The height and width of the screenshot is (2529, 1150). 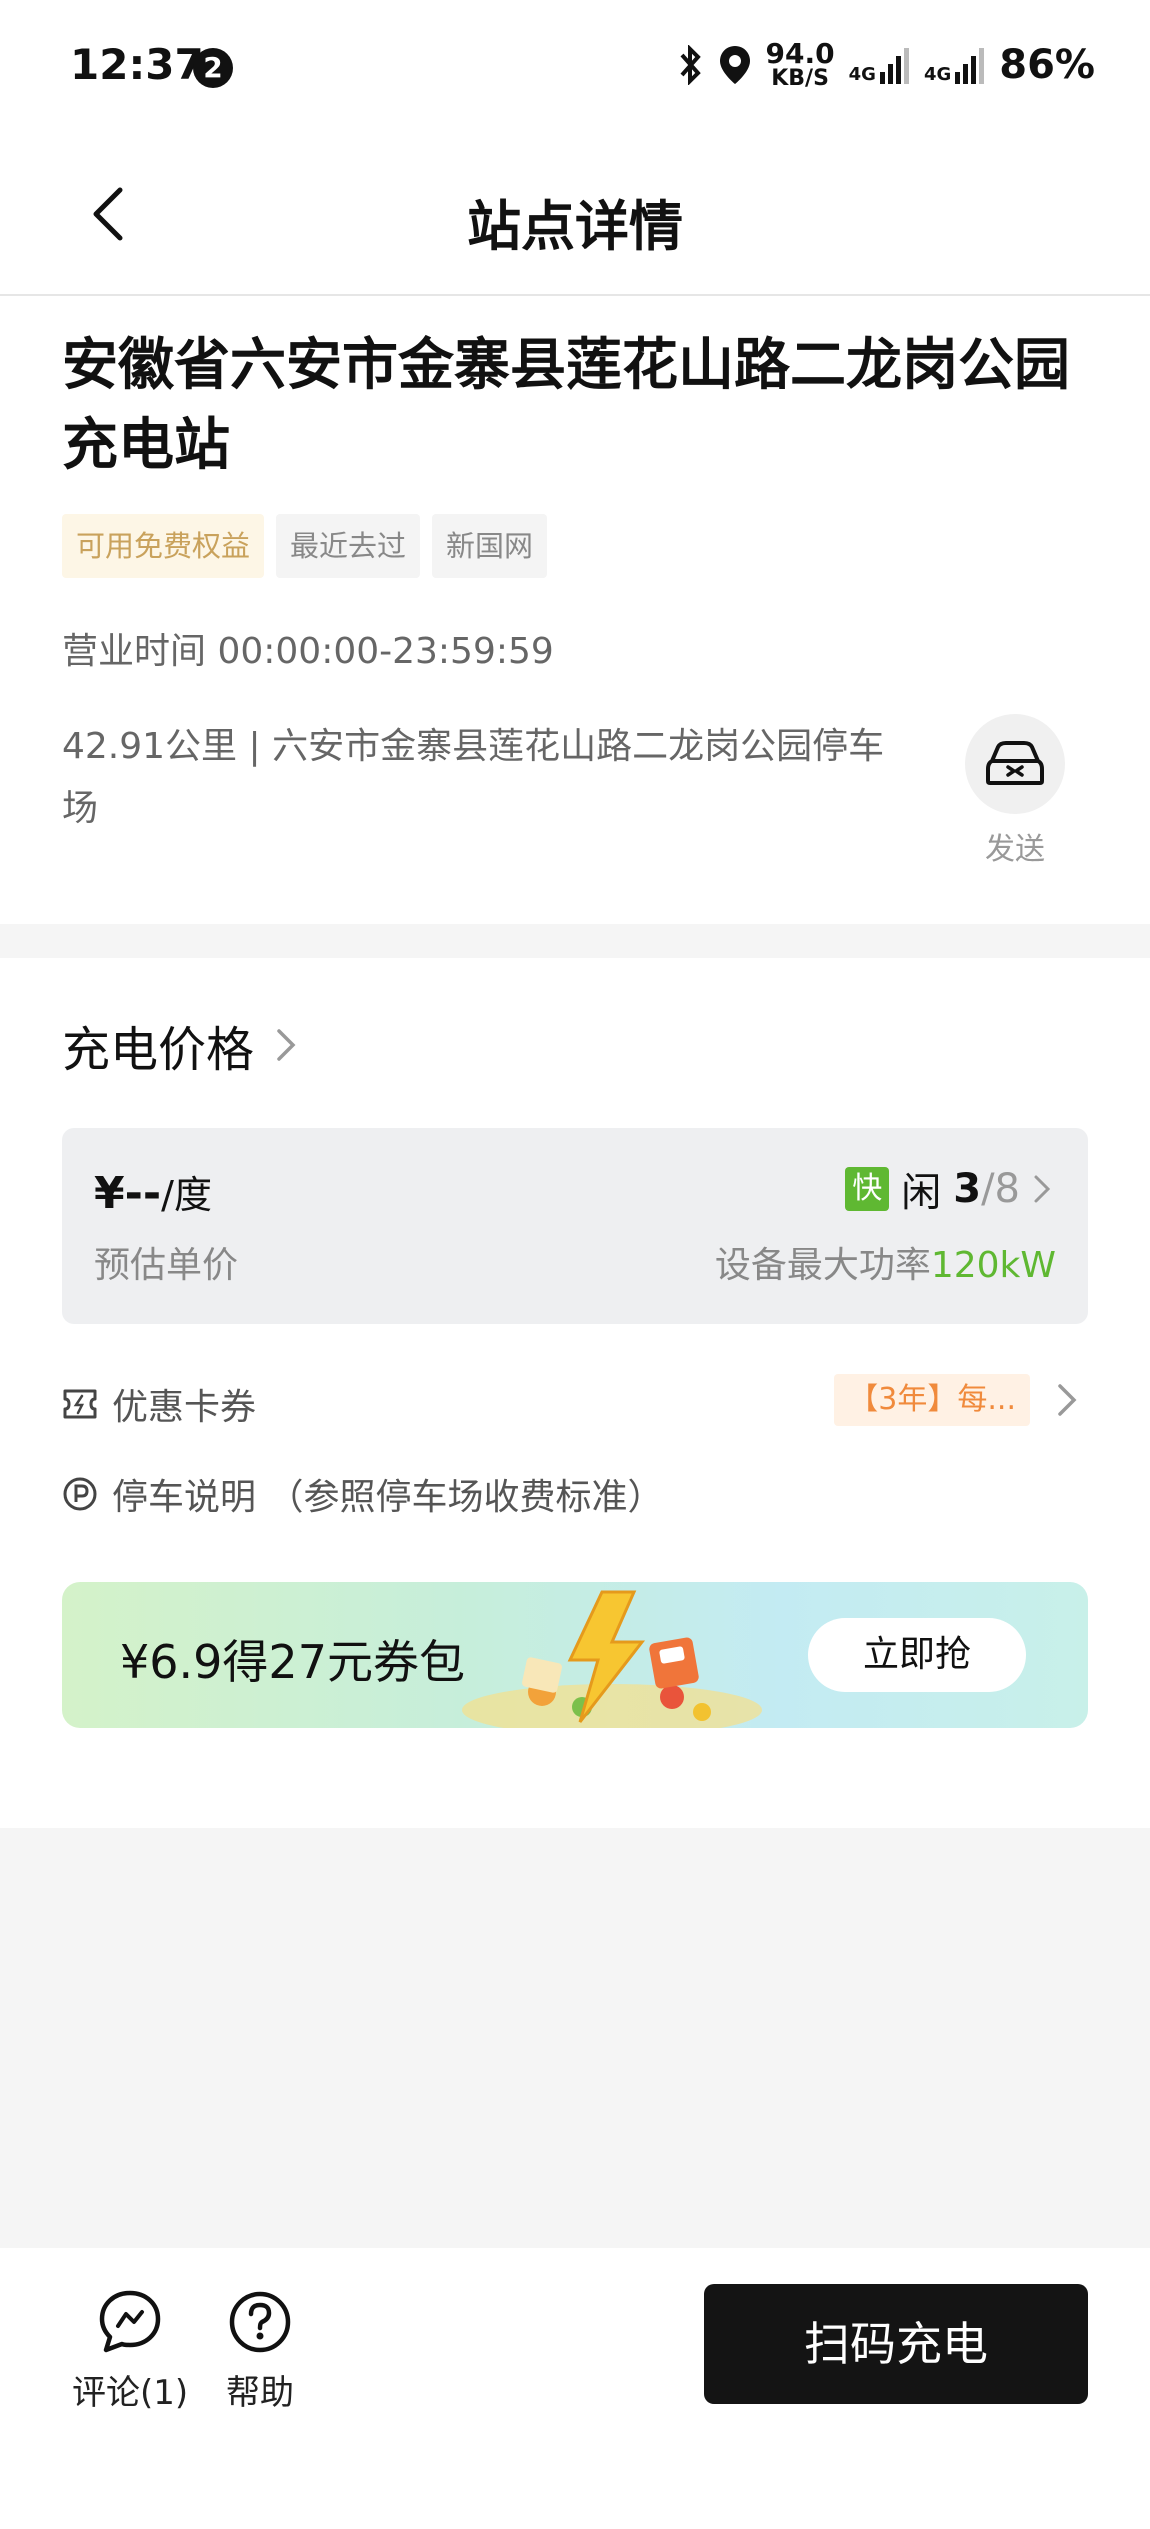 I want to click on send-to-car-button: 发送, so click(x=1015, y=791).